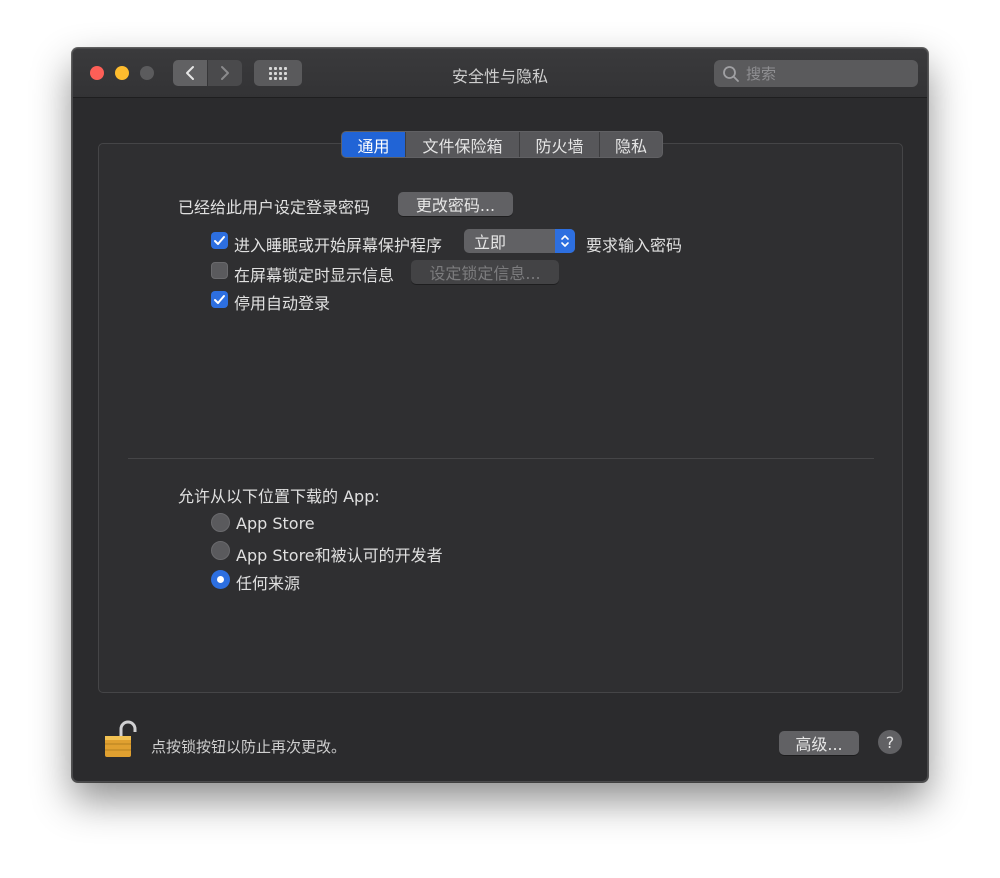 The image size is (1000, 878). I want to click on require-password-checkbox, so click(219, 240).